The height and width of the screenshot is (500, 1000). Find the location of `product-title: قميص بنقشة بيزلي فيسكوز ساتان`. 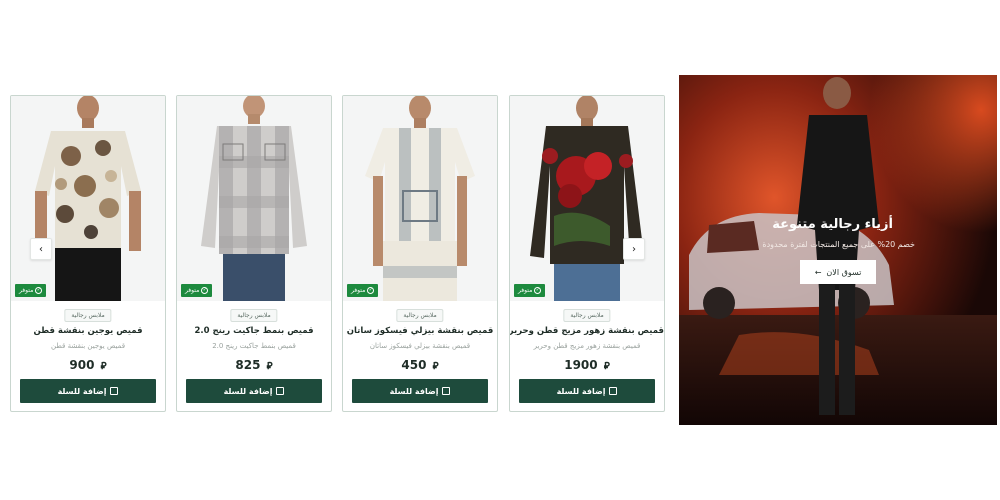

product-title: قميص بنقشة بيزلي فيسكوز ساتان is located at coordinates (420, 331).